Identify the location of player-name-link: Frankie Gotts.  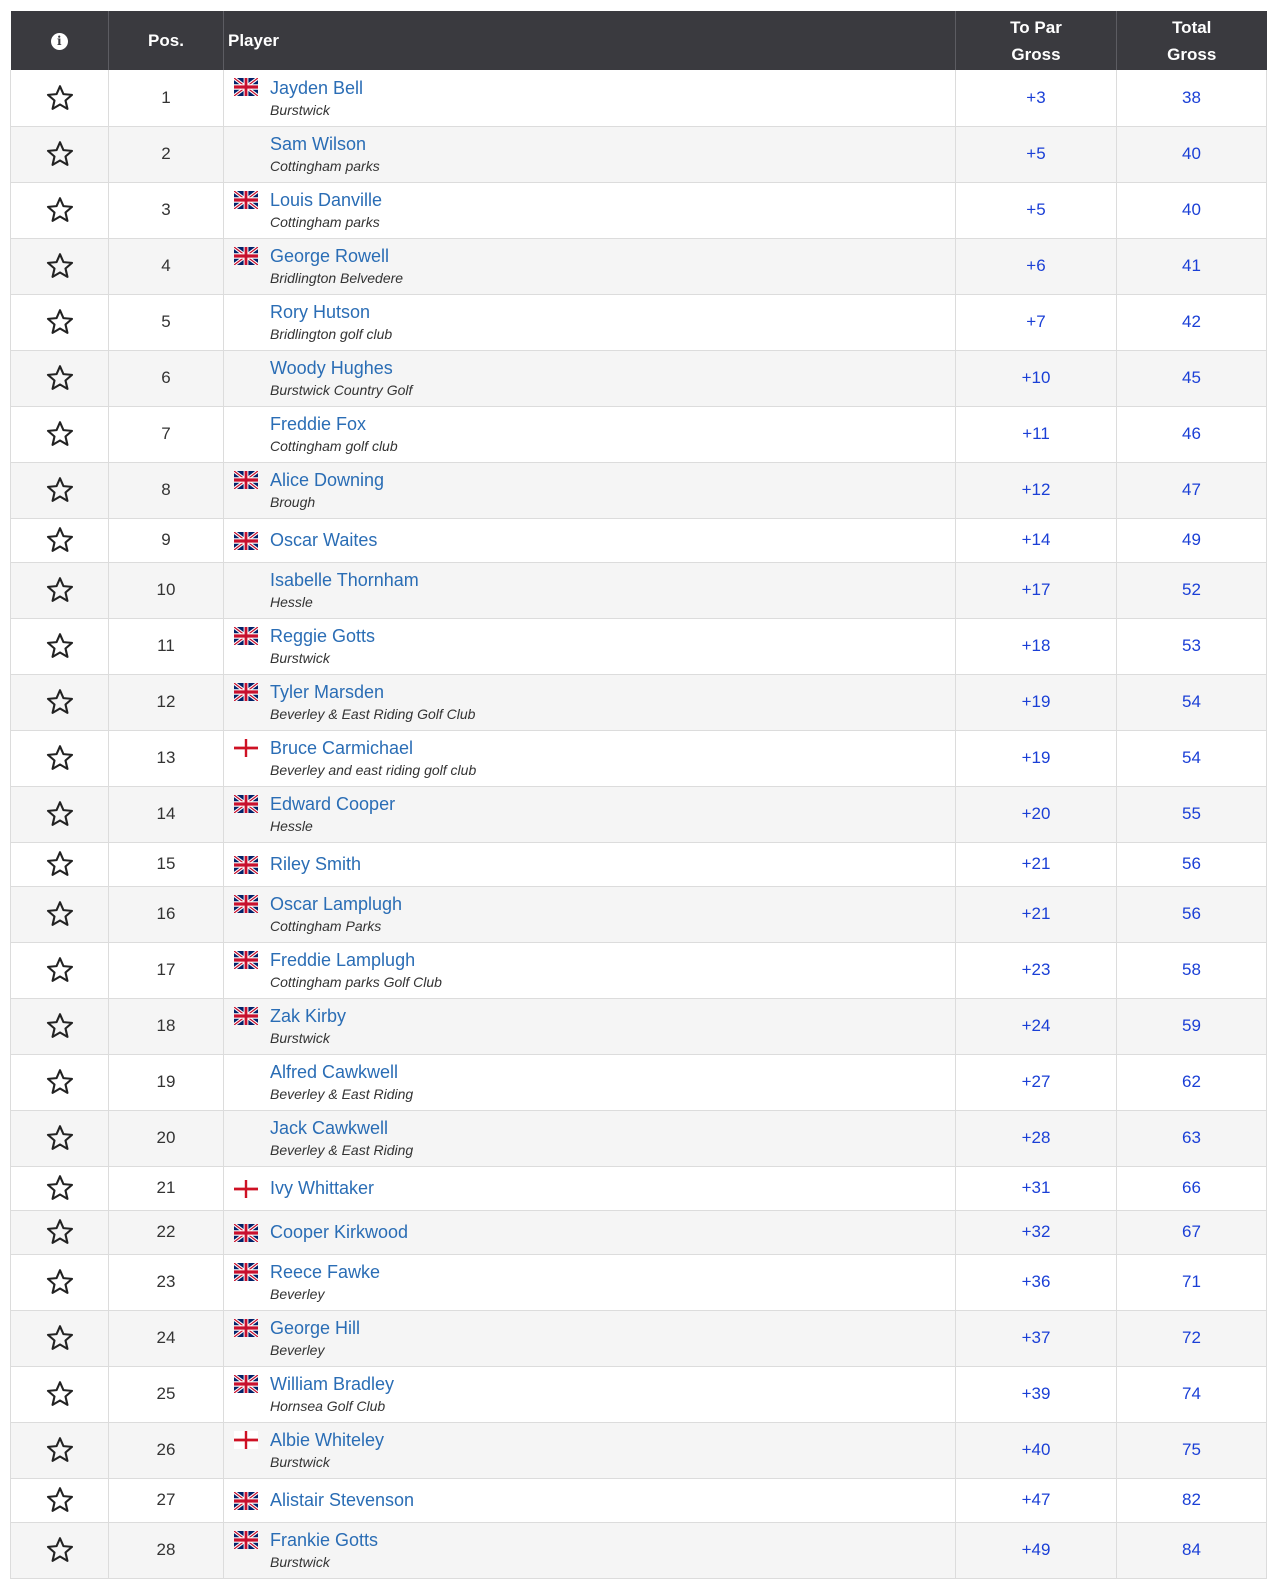
(612, 1540).